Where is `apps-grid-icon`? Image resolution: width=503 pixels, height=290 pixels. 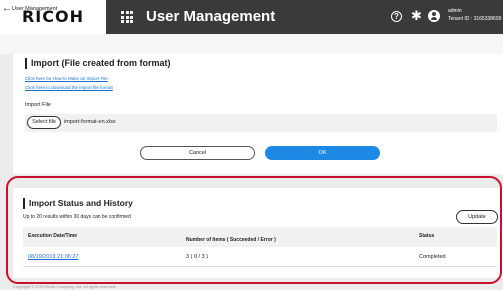 apps-grid-icon is located at coordinates (127, 17).